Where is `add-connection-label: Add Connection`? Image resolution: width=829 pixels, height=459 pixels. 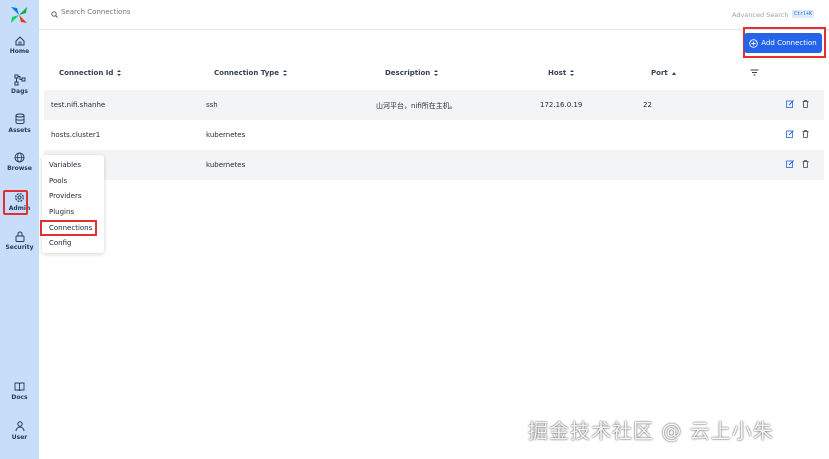
add-connection-label: Add Connection is located at coordinates (789, 43).